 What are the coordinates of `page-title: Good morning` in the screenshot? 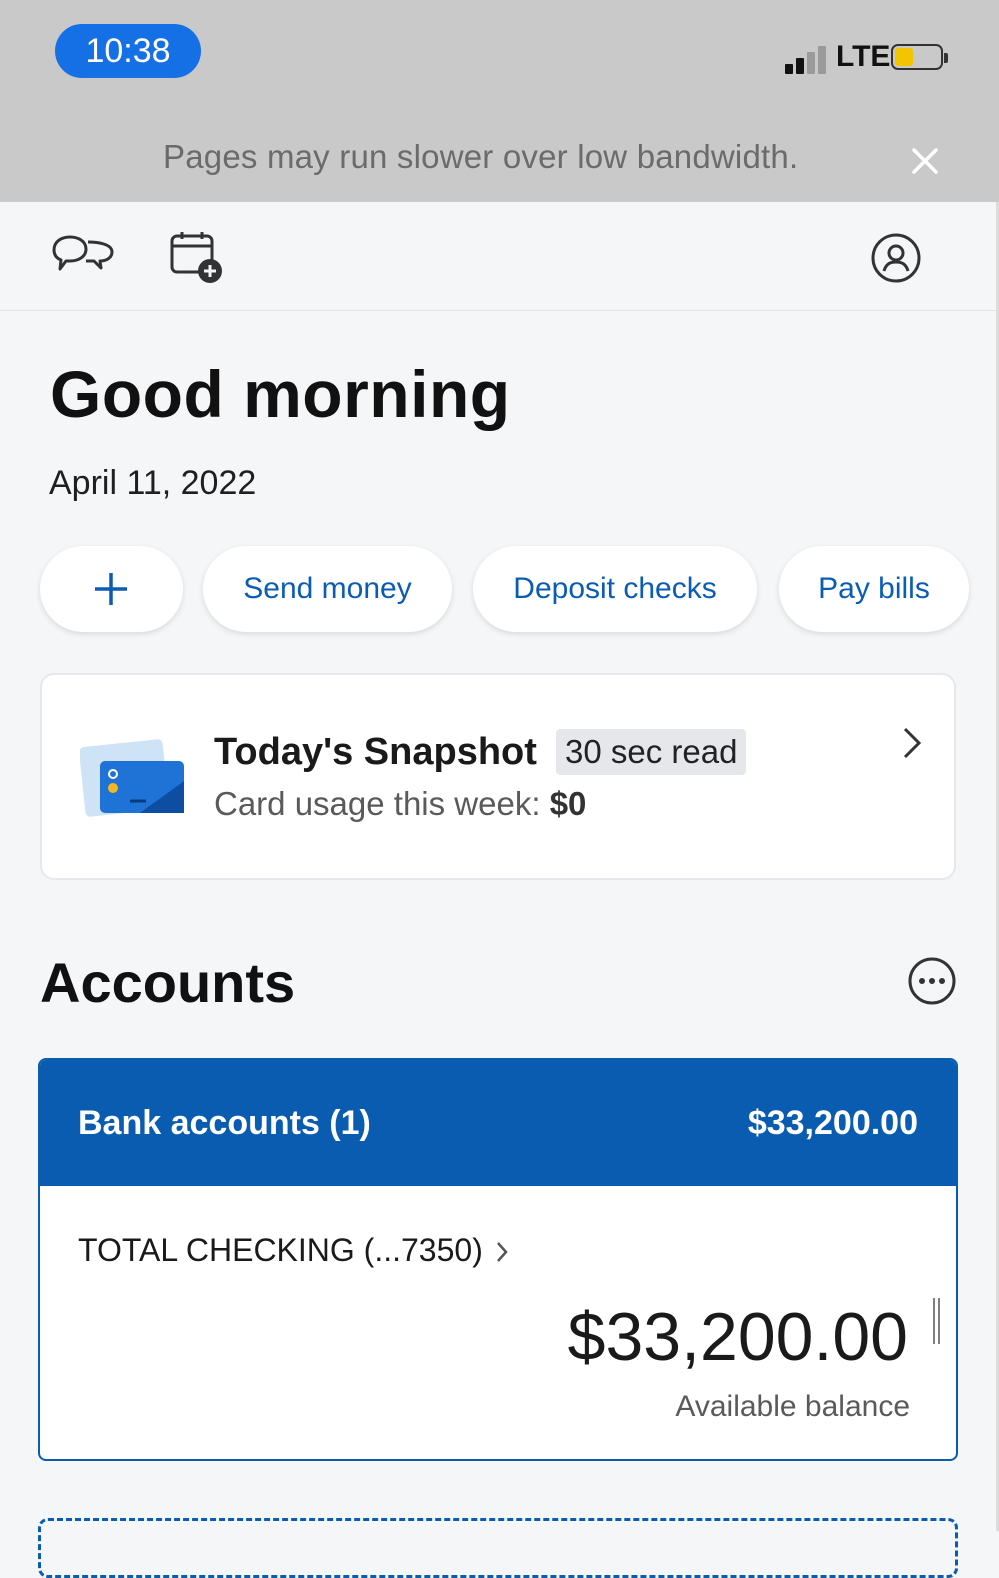 It's located at (280, 394).